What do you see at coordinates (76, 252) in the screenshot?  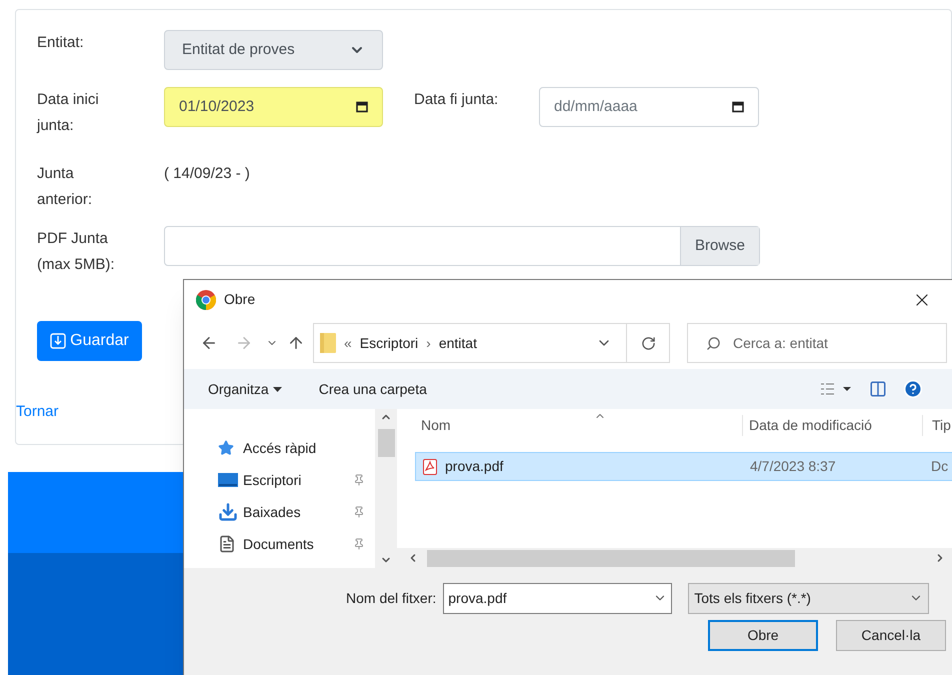 I see `field-label: PDF Junta (max 5MB):` at bounding box center [76, 252].